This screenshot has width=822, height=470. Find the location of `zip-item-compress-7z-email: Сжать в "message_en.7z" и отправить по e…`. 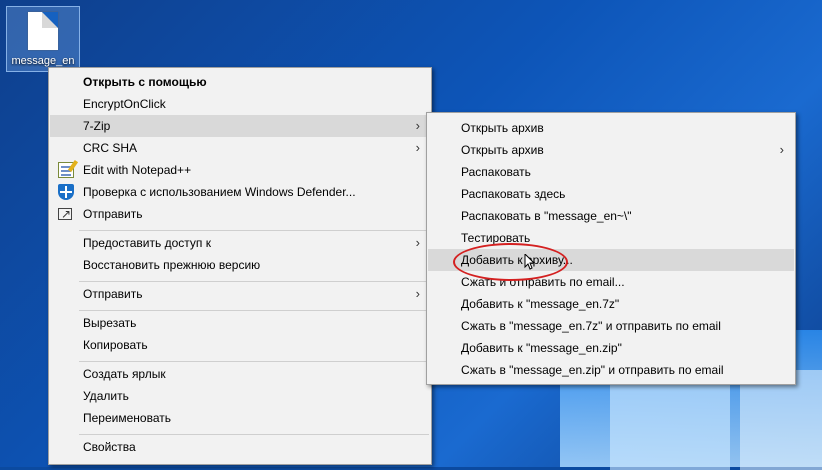

zip-item-compress-7z-email: Сжать в "message_en.7z" и отправить по e… is located at coordinates (611, 326).